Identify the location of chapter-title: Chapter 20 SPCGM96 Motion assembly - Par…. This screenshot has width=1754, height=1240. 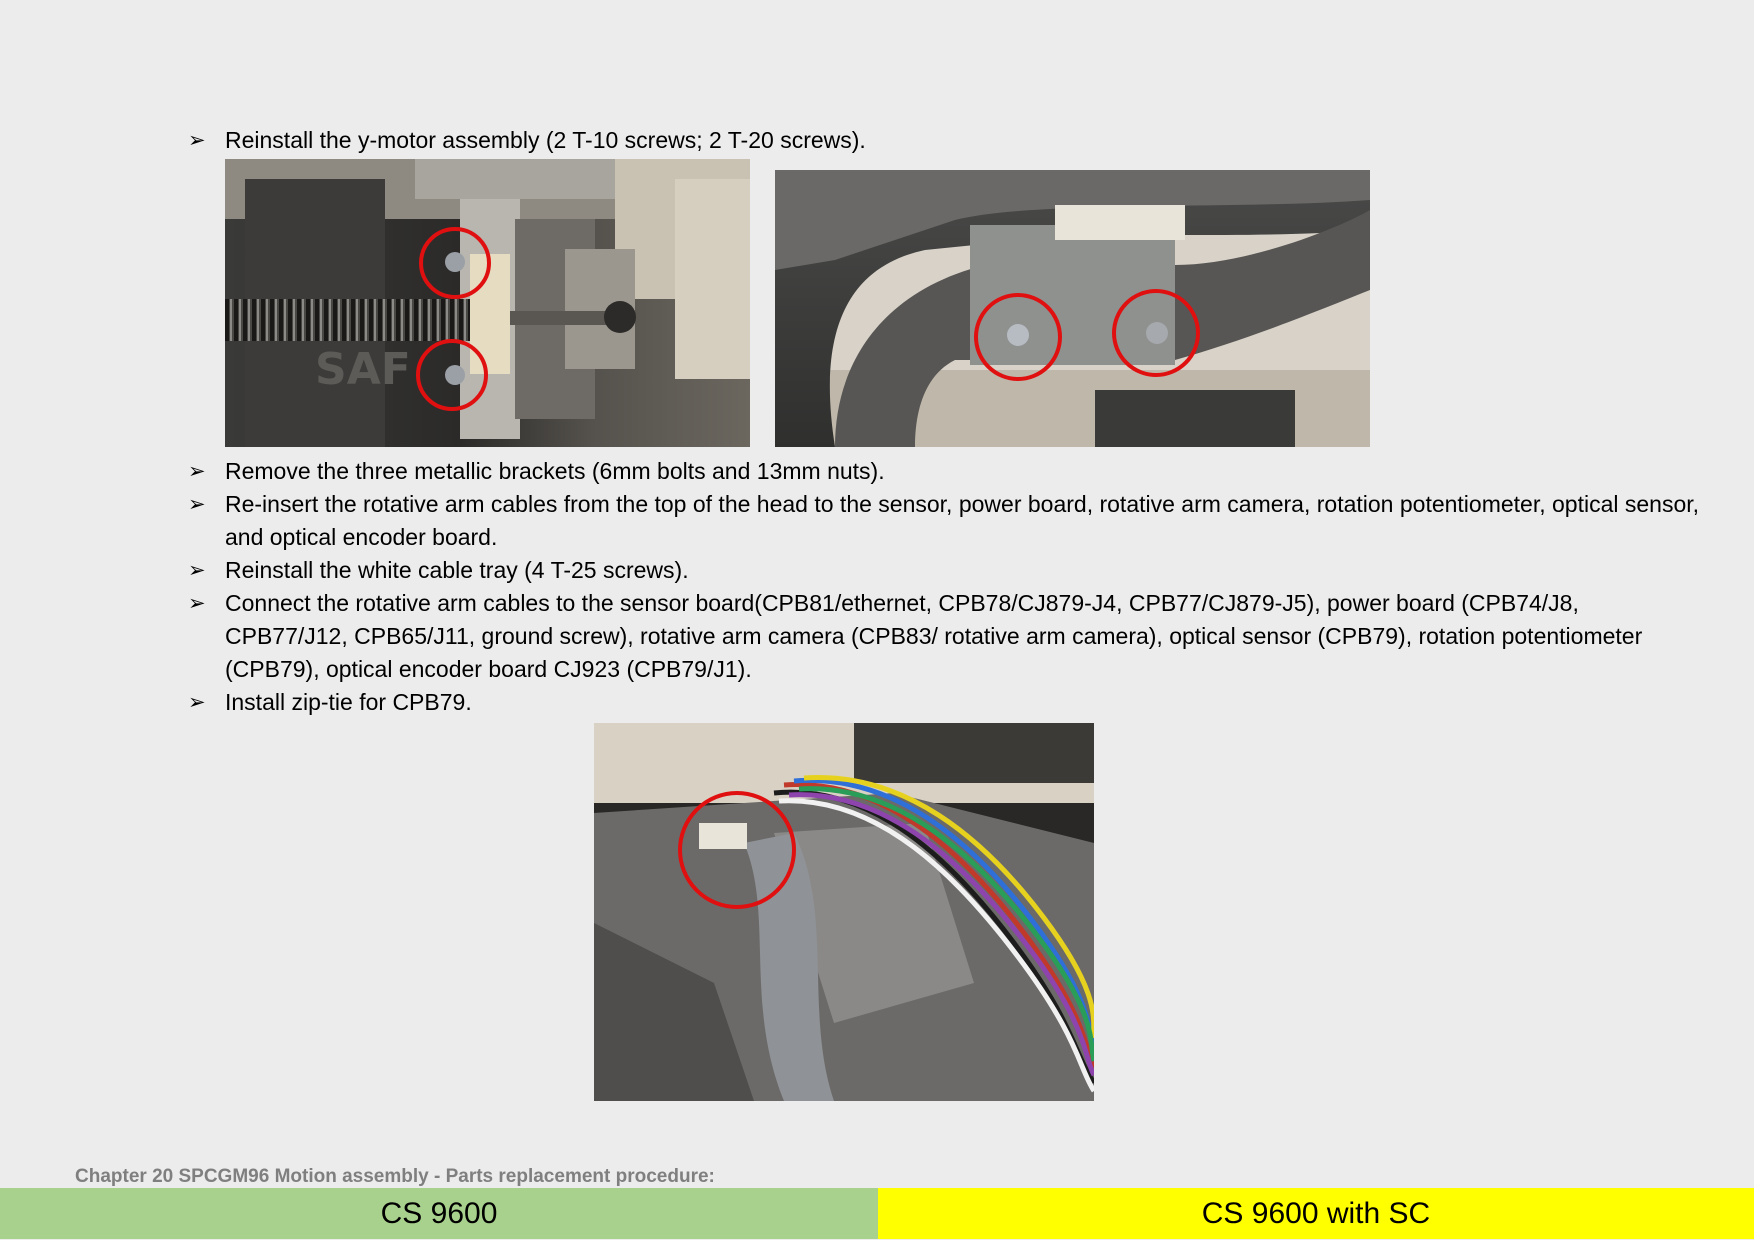
(395, 1176).